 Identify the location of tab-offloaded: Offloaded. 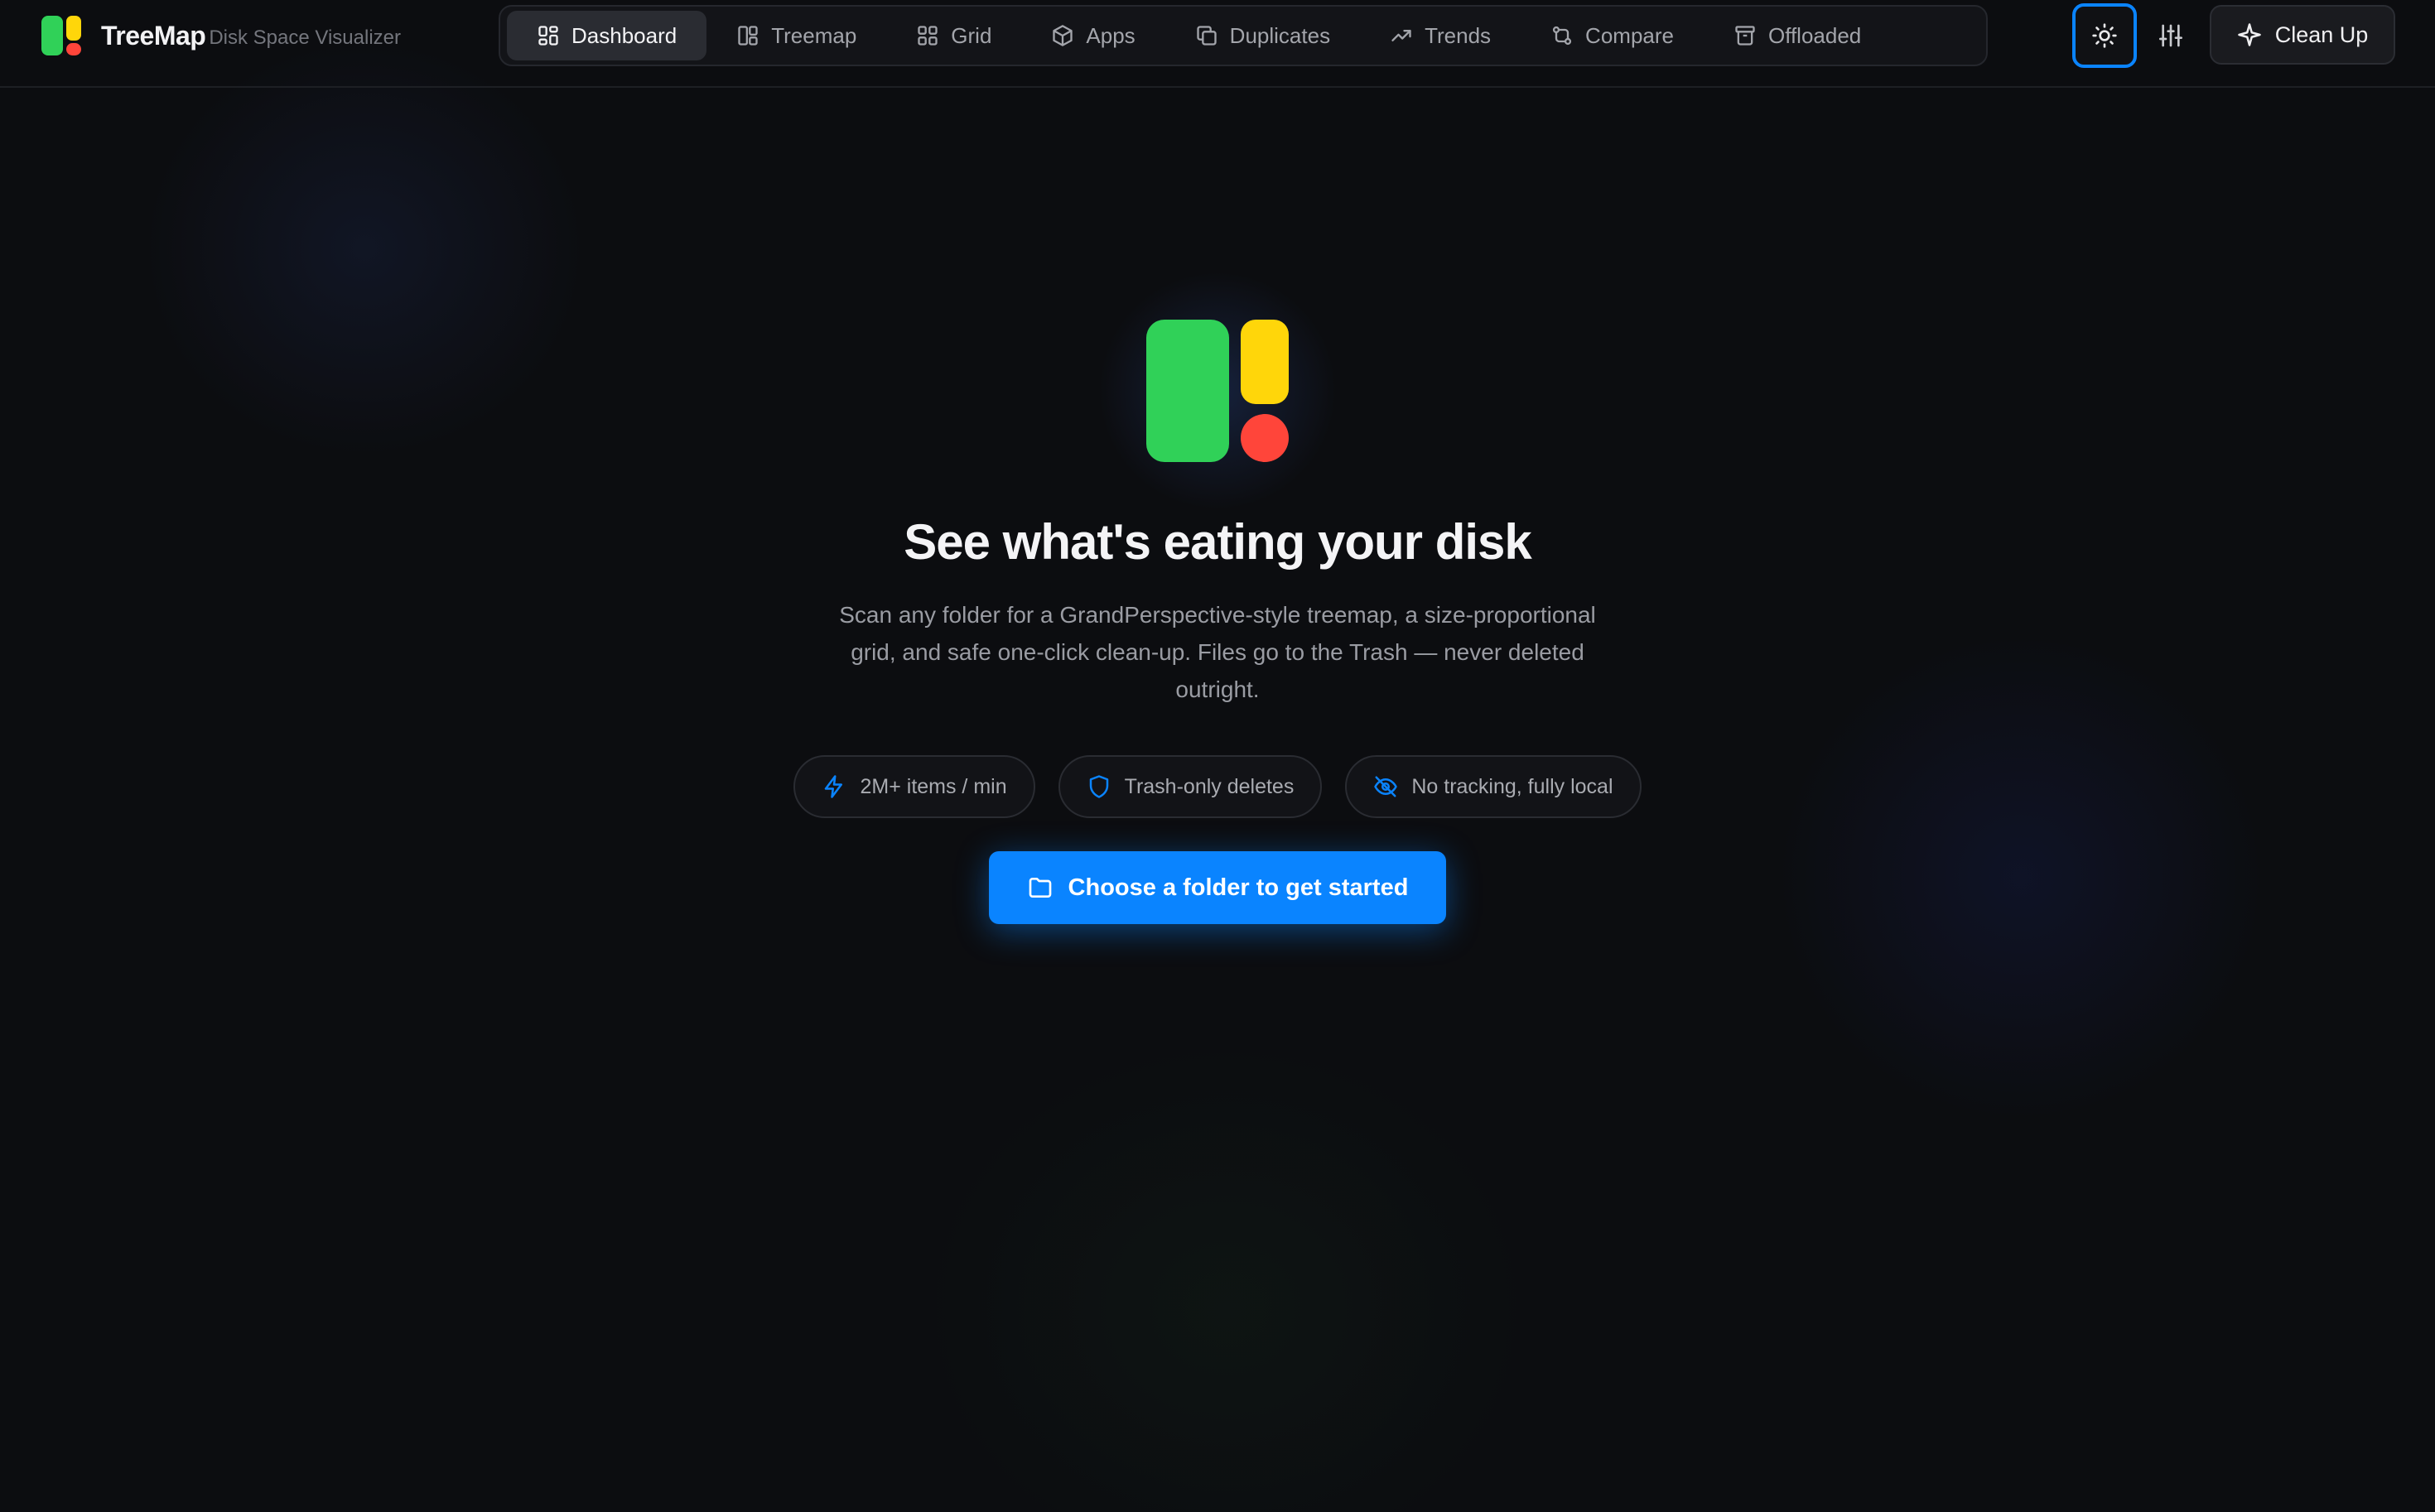
(1797, 35).